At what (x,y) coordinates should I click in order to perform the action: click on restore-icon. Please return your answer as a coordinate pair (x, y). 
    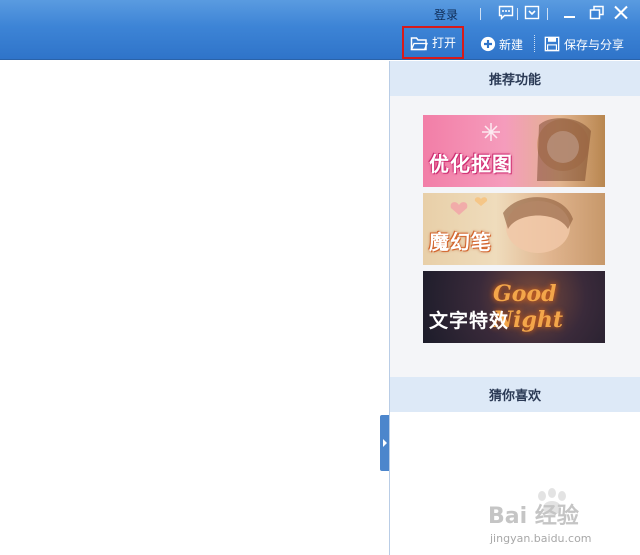
    Looking at the image, I should click on (597, 12).